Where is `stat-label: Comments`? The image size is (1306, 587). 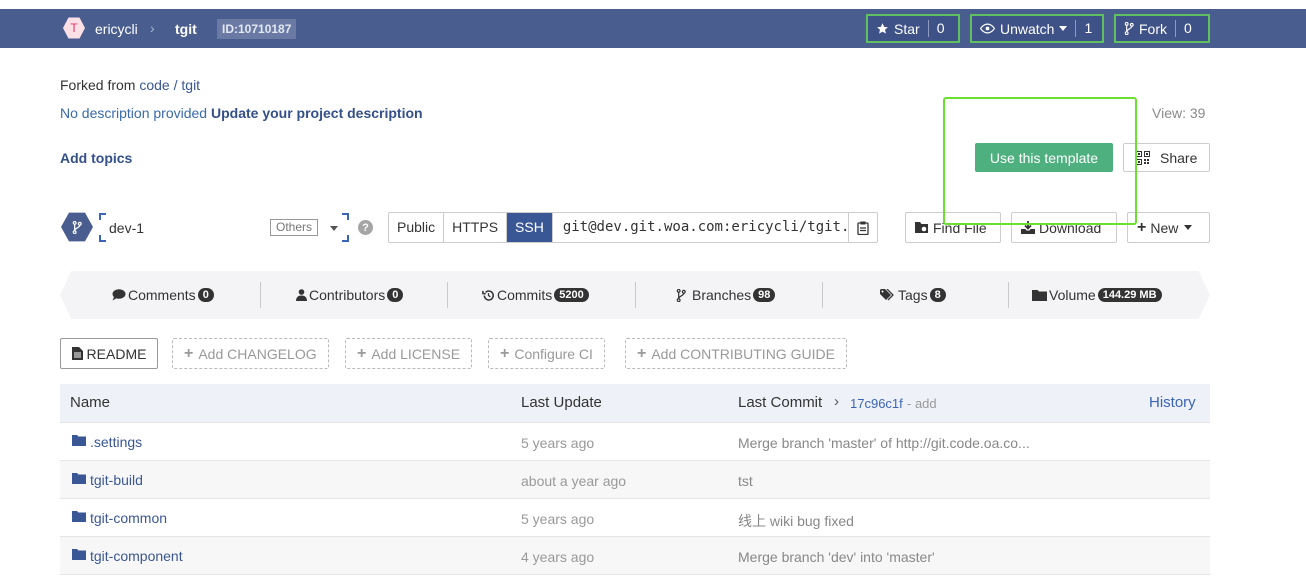 stat-label: Comments is located at coordinates (162, 295).